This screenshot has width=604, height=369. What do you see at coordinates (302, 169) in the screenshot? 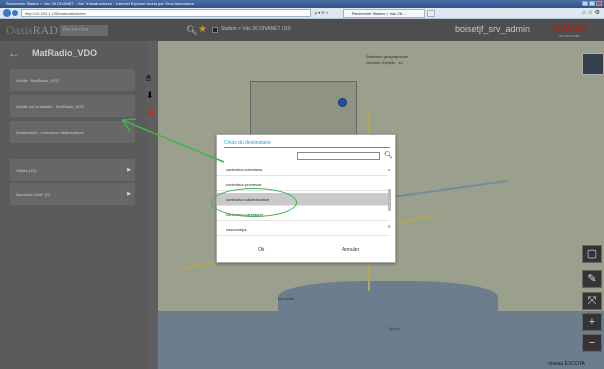
I see `list-item: controleur-cotedazur` at bounding box center [302, 169].